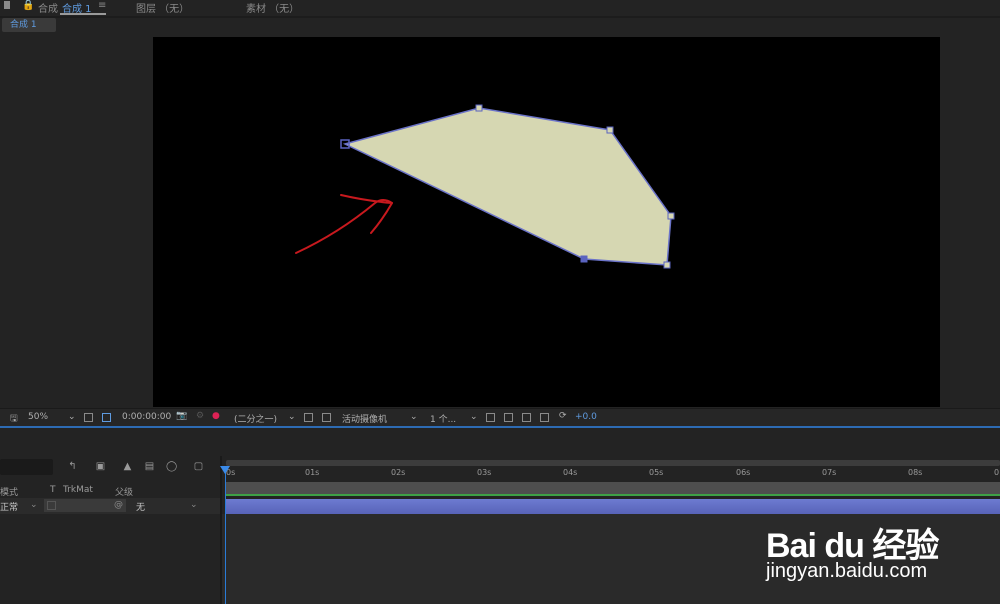  What do you see at coordinates (490, 417) in the screenshot?
I see `toggle-pixel-aspect-icon` at bounding box center [490, 417].